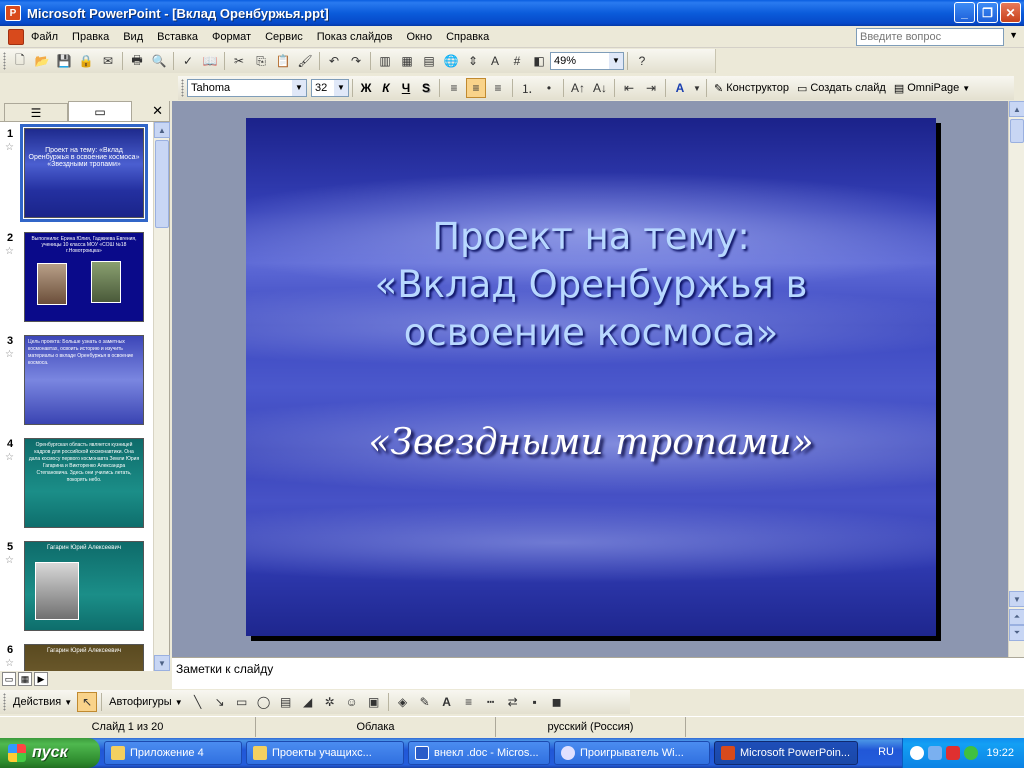 This screenshot has height=768, width=1024. Describe the element at coordinates (137, 61) in the screenshot. I see `print-icon: 🖶` at that location.